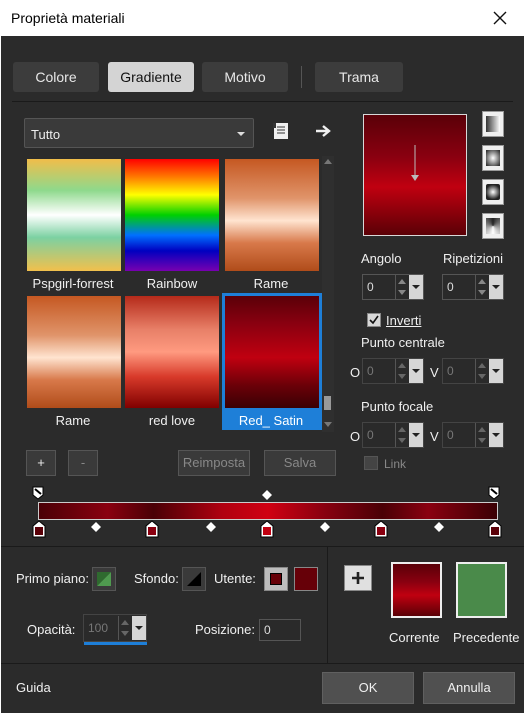 This screenshot has width=525, height=713. I want to click on category-value: Tutto, so click(46, 134).